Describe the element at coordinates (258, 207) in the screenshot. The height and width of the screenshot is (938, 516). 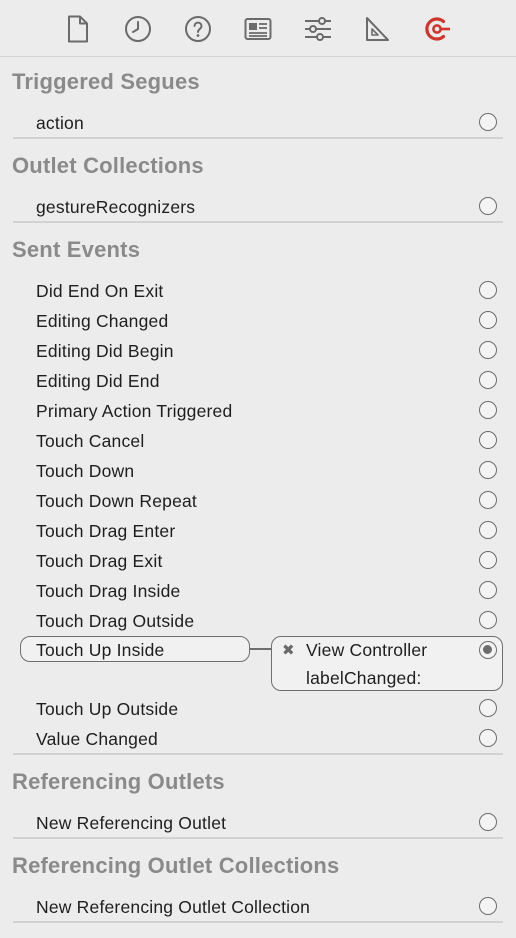
I see `list-item-gesture-recognizers: gestureRecognizers` at that location.